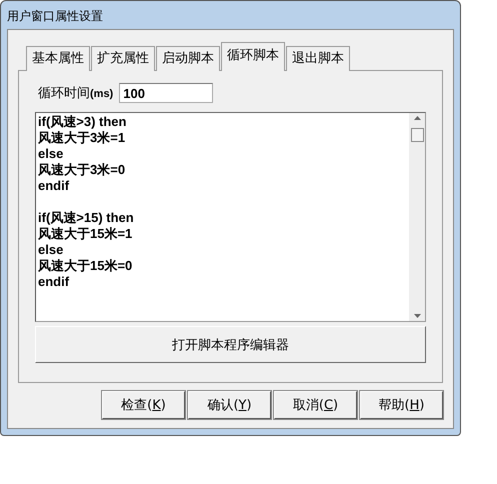 The height and width of the screenshot is (484, 497). Describe the element at coordinates (123, 58) in the screenshot. I see `tab: 扩充属性` at that location.